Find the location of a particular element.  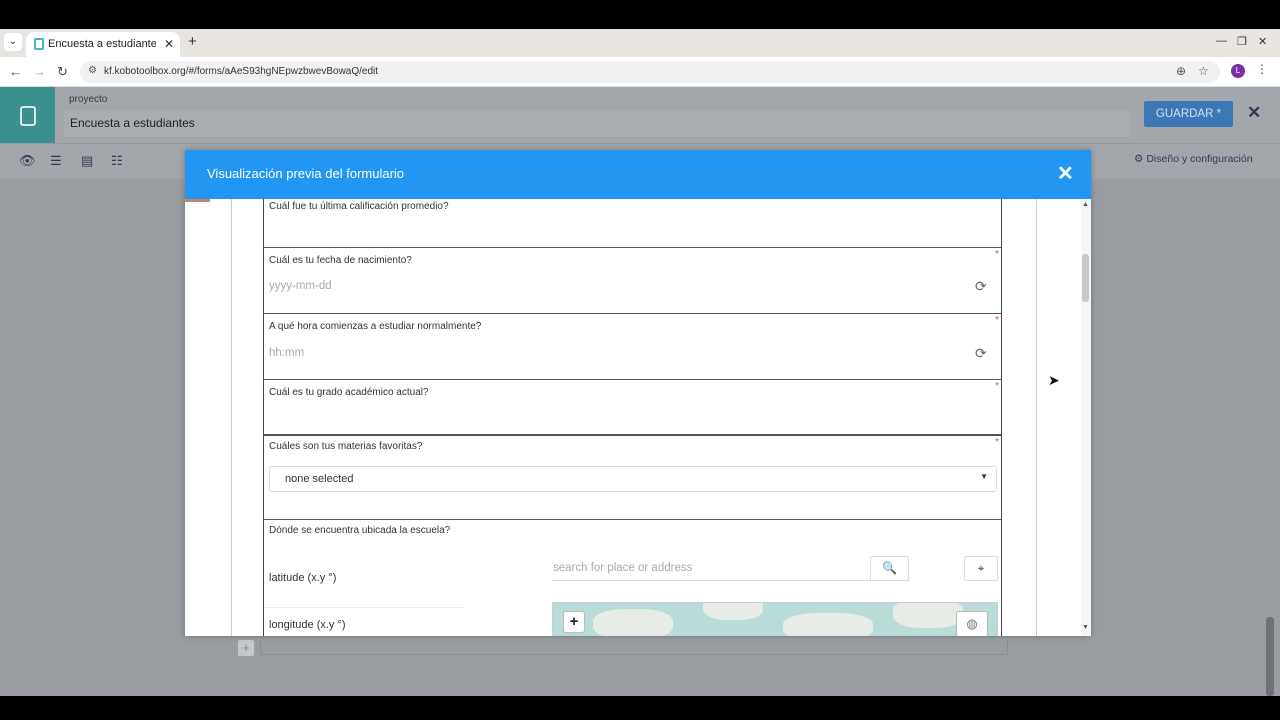

subjects-select: none selected ▼ is located at coordinates (633, 479).